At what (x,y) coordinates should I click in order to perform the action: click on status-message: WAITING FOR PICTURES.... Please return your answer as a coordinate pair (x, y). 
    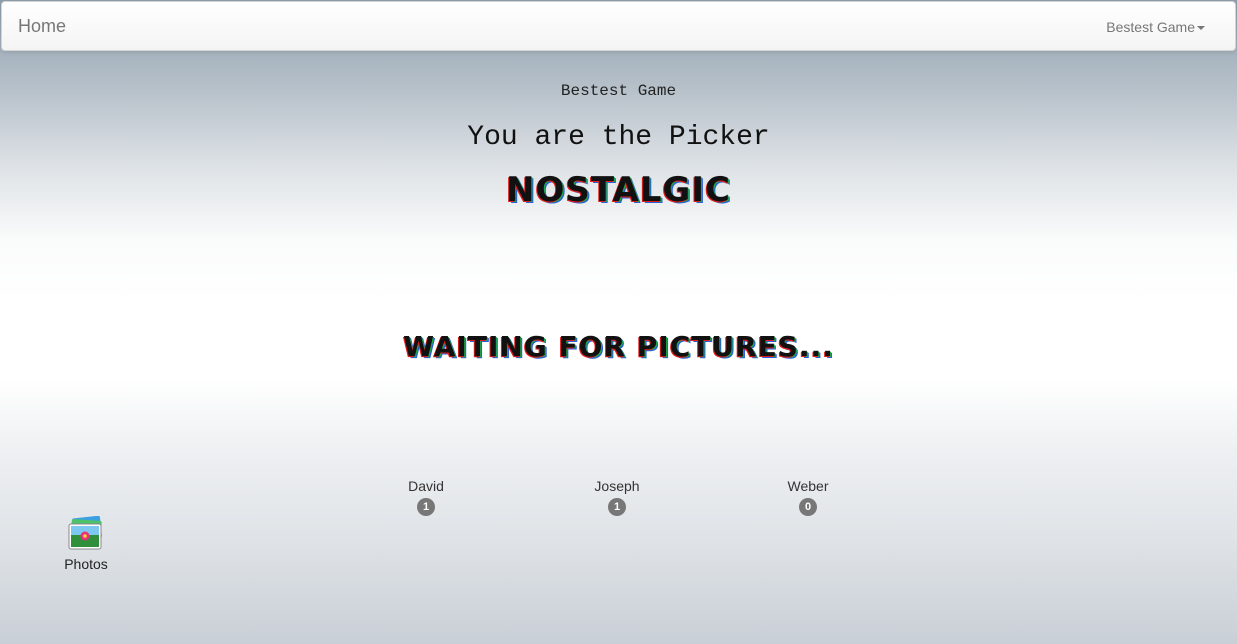
    Looking at the image, I should click on (618, 346).